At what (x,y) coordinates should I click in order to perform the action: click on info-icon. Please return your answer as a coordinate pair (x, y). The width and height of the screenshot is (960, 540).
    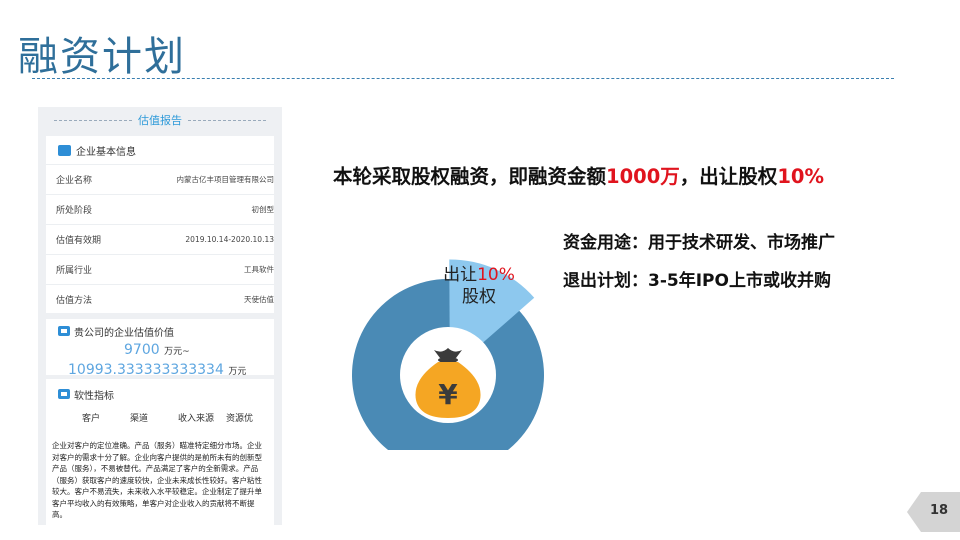
    Looking at the image, I should click on (64, 150).